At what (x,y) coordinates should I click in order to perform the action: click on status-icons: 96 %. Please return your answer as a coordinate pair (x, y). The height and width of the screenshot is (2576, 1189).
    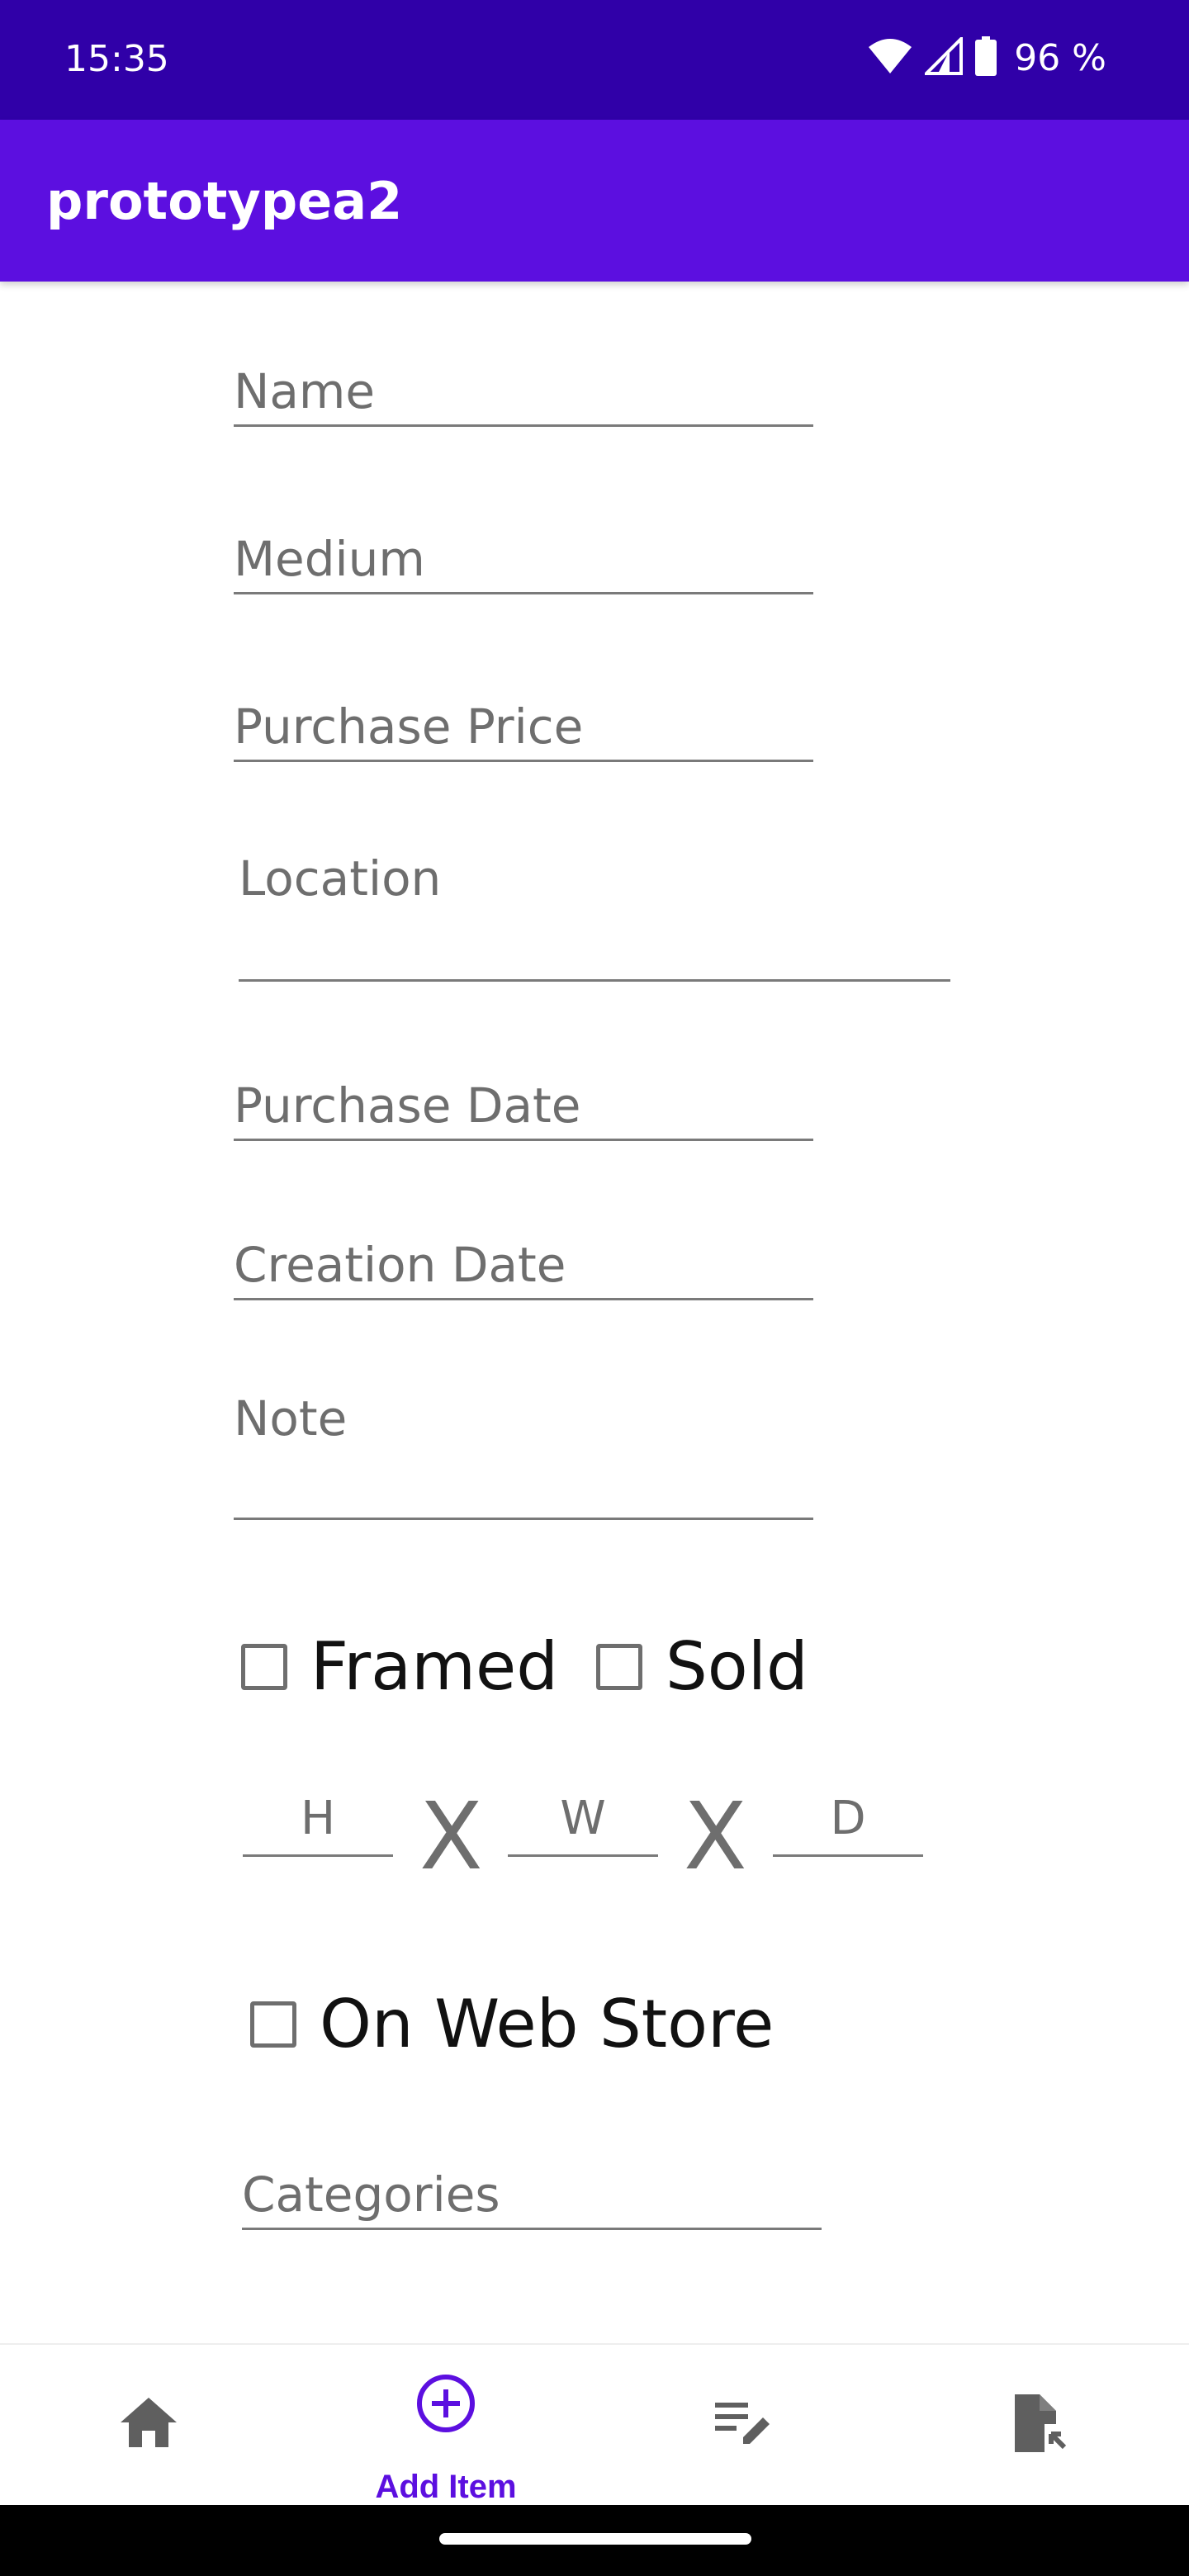
    Looking at the image, I should click on (986, 58).